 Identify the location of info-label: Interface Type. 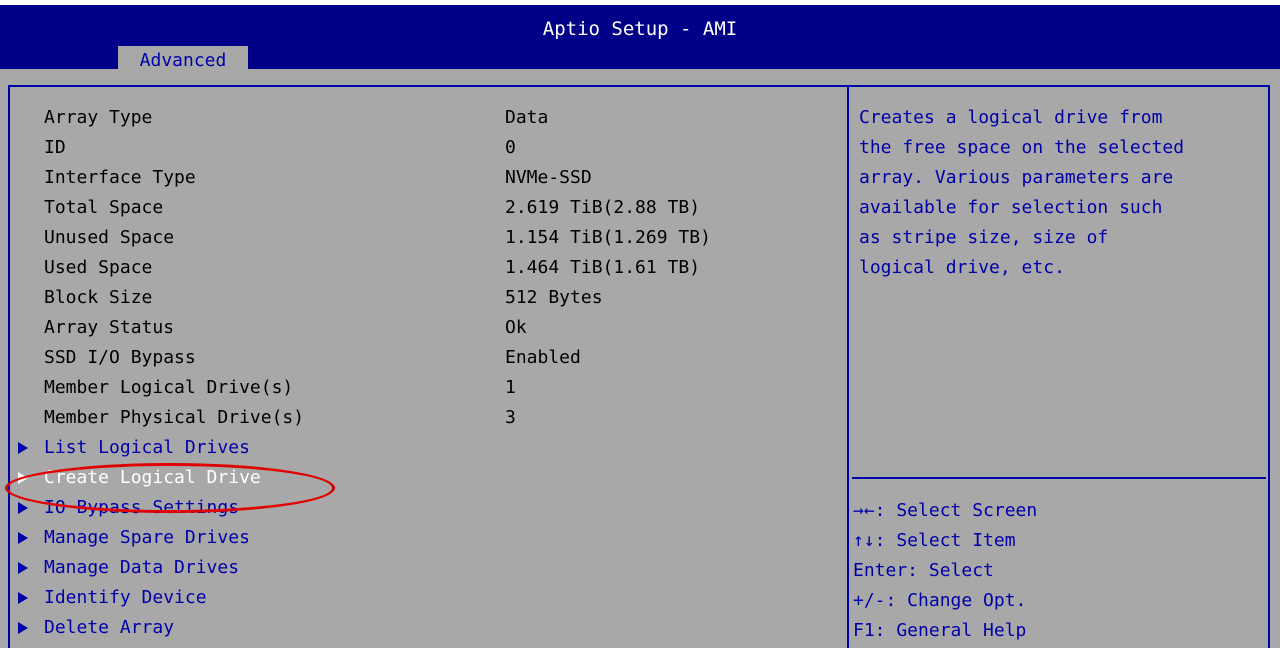
(120, 177).